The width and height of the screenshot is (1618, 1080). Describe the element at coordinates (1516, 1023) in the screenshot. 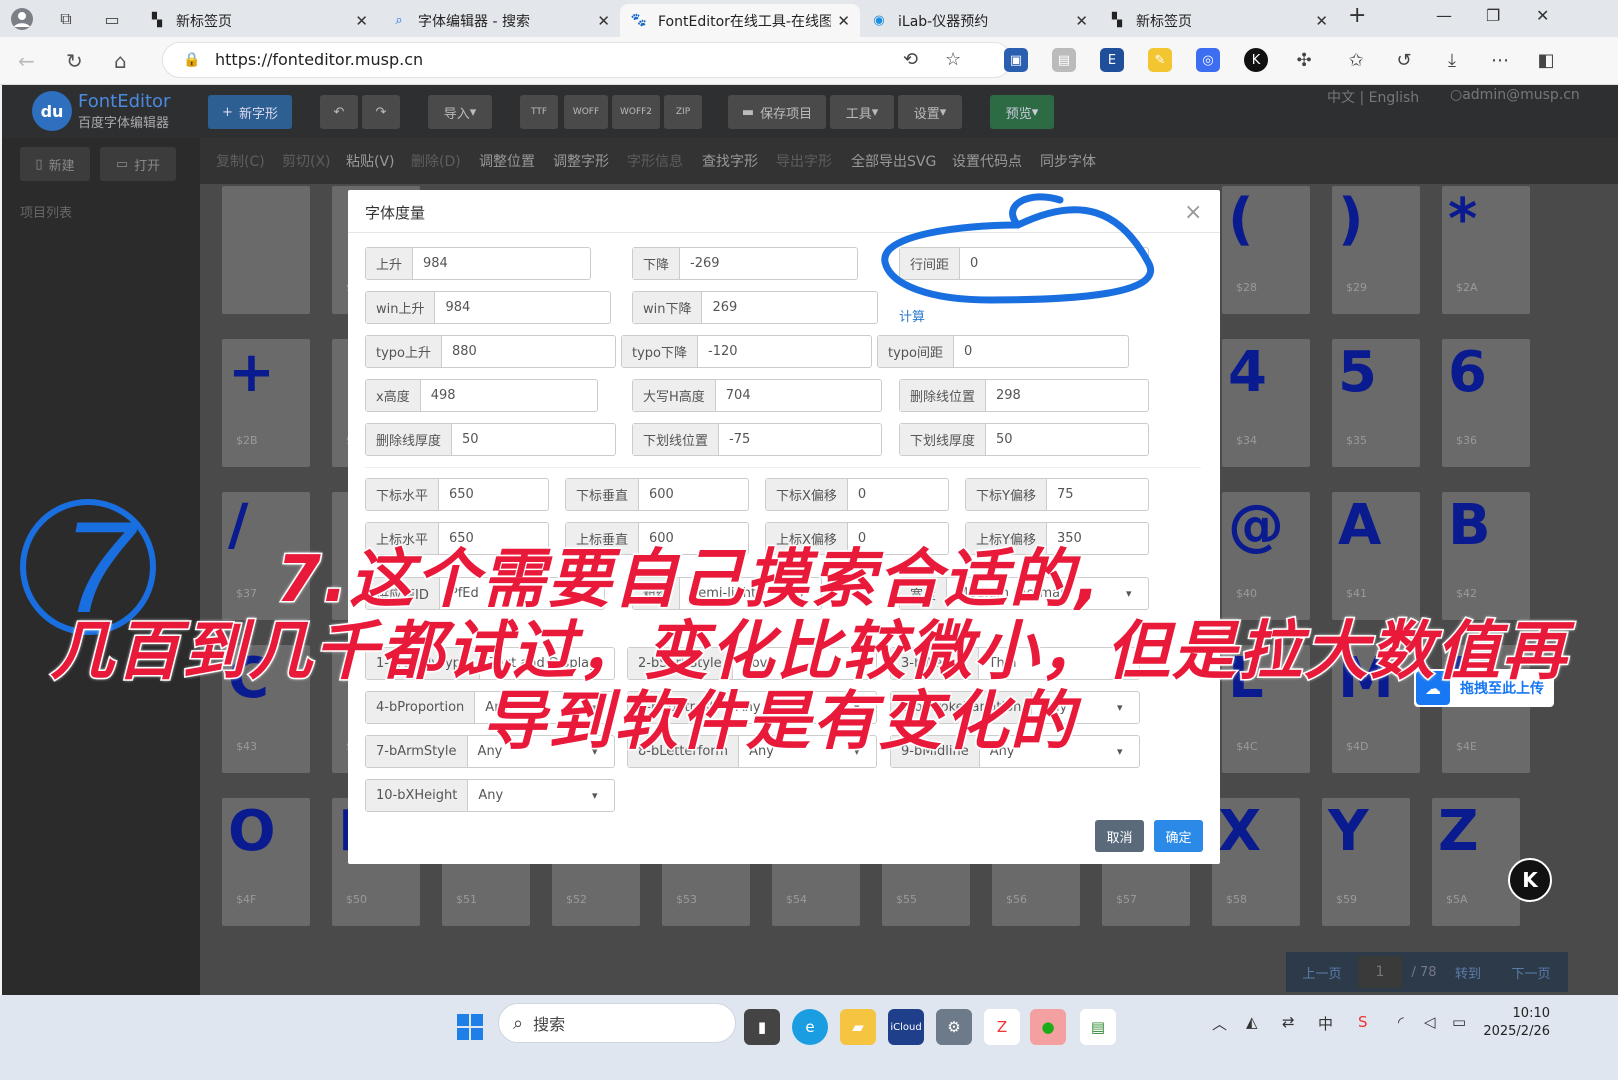

I see `taskbar-clock: 10:10 2025/2/26` at that location.